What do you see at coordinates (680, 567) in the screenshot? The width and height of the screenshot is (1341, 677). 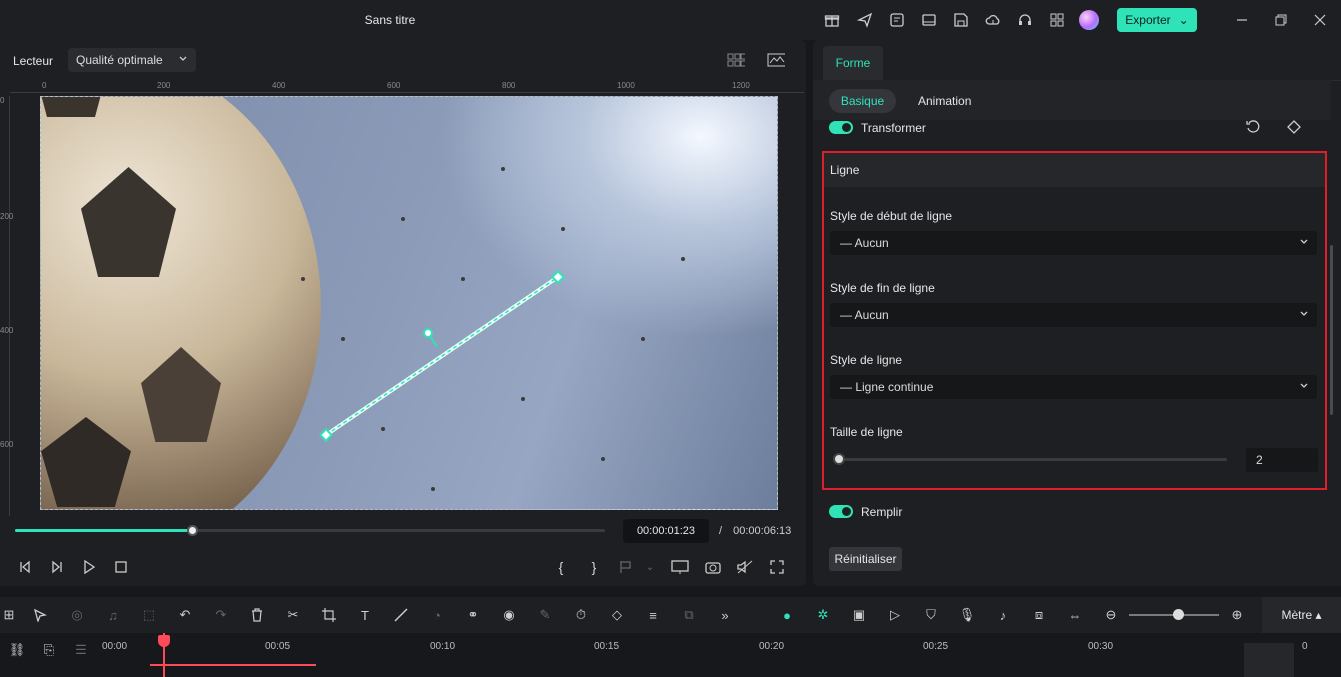 I see `display-settings-icon` at bounding box center [680, 567].